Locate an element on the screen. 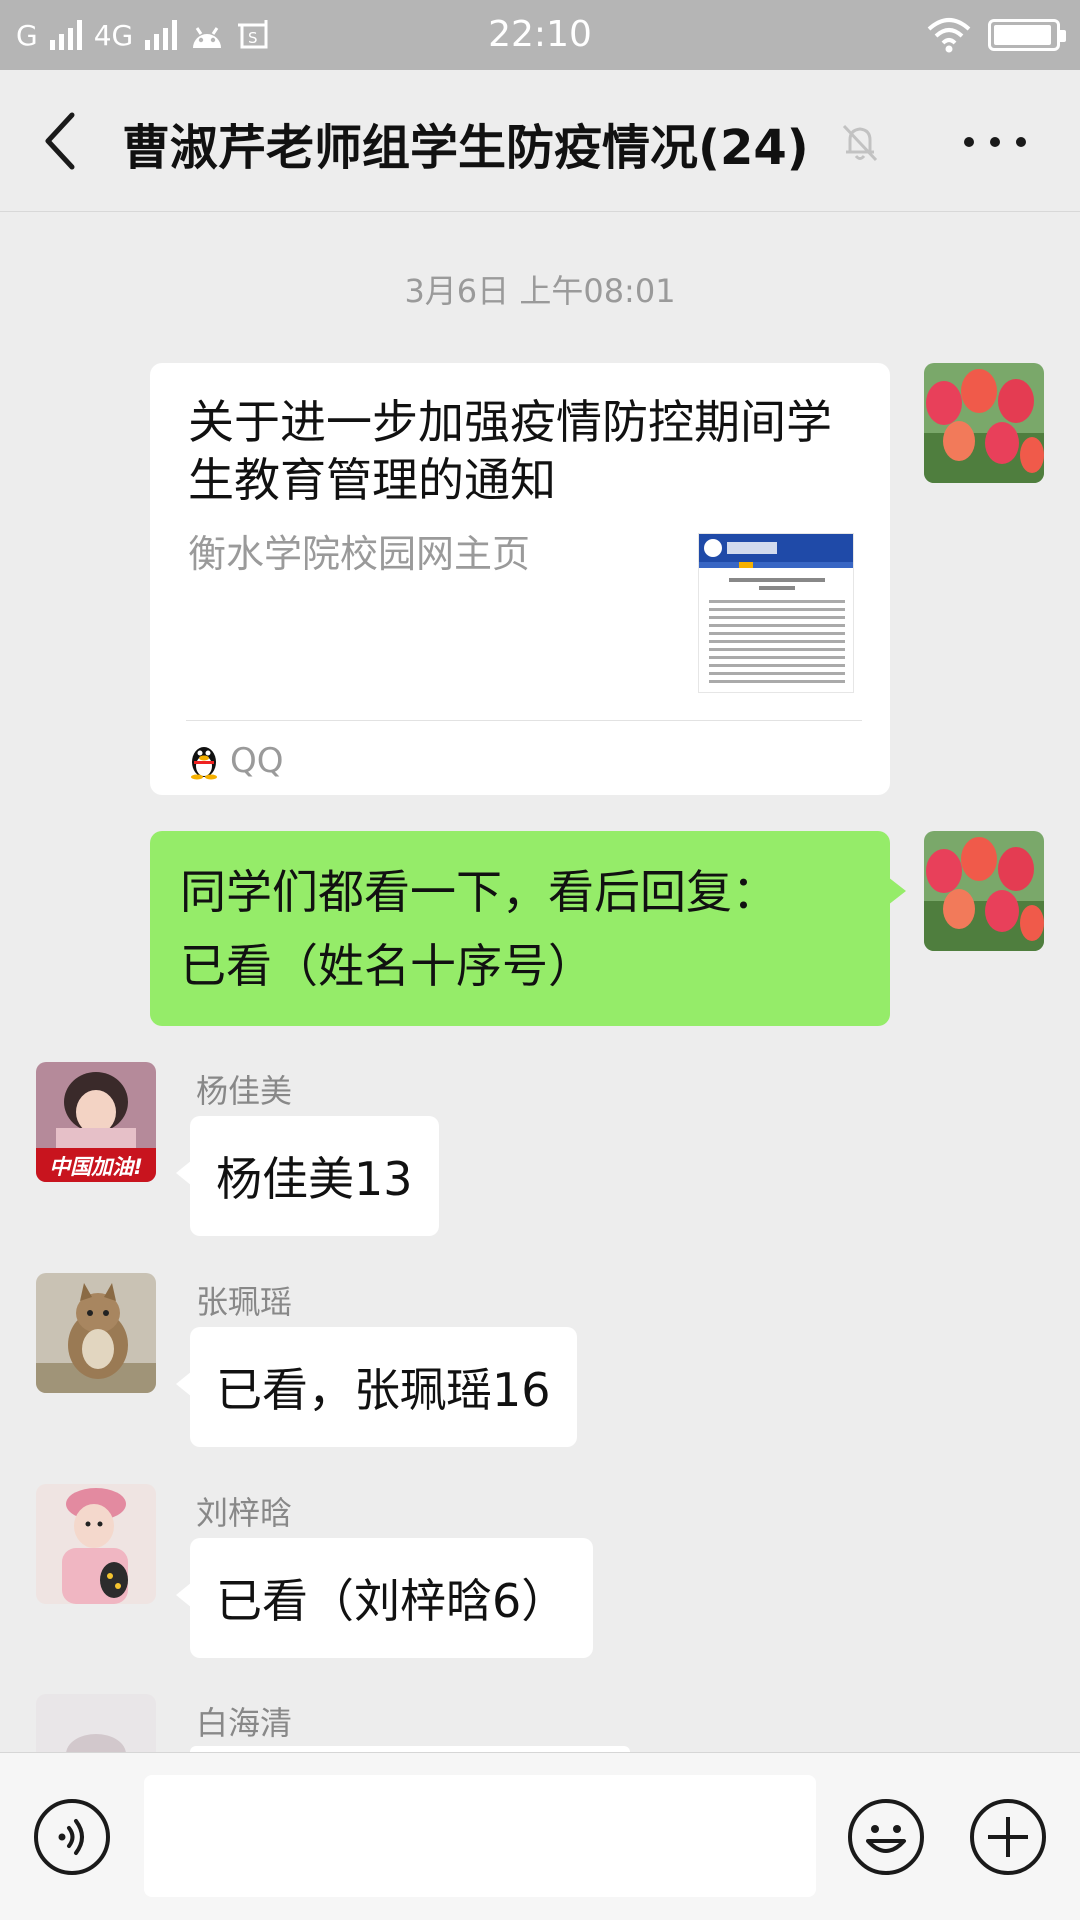 The image size is (1080, 1920). incoming-message-bubble: 杨佳美13 is located at coordinates (307, 1176).